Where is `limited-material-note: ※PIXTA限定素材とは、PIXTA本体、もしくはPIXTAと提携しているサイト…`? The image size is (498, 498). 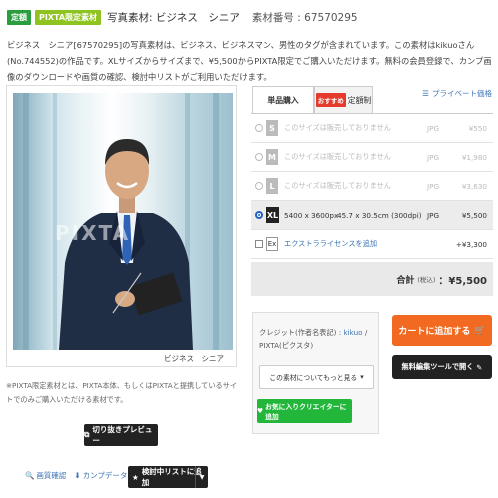
limited-material-note: ※PIXTA限定素材とは、PIXTA本体、もしくはPIXTAと提携しているサイト… is located at coordinates (122, 392).